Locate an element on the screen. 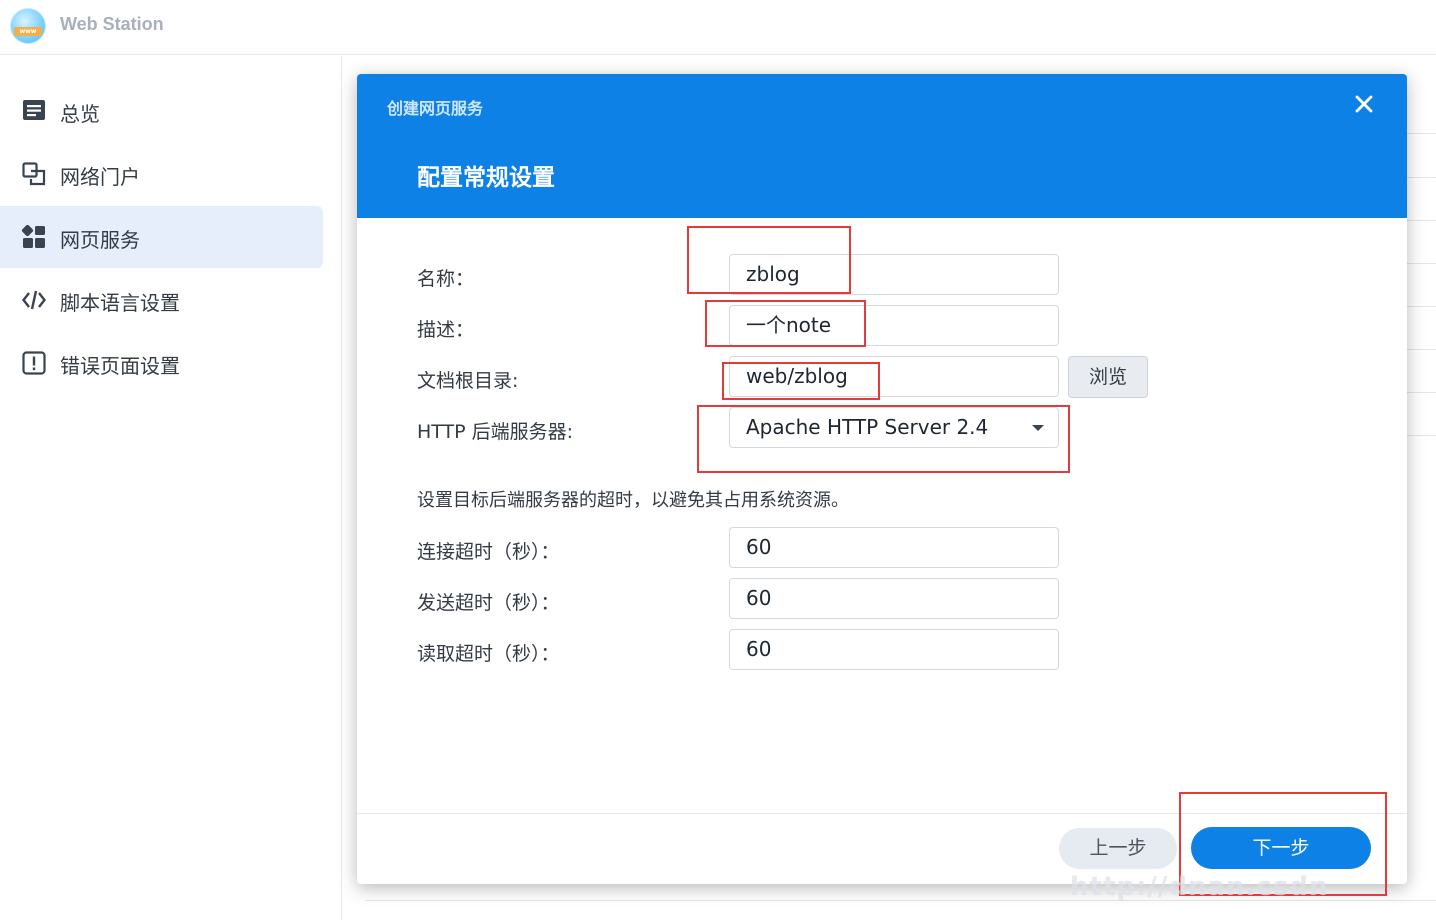 The width and height of the screenshot is (1436, 920). overview-icon is located at coordinates (34, 110).